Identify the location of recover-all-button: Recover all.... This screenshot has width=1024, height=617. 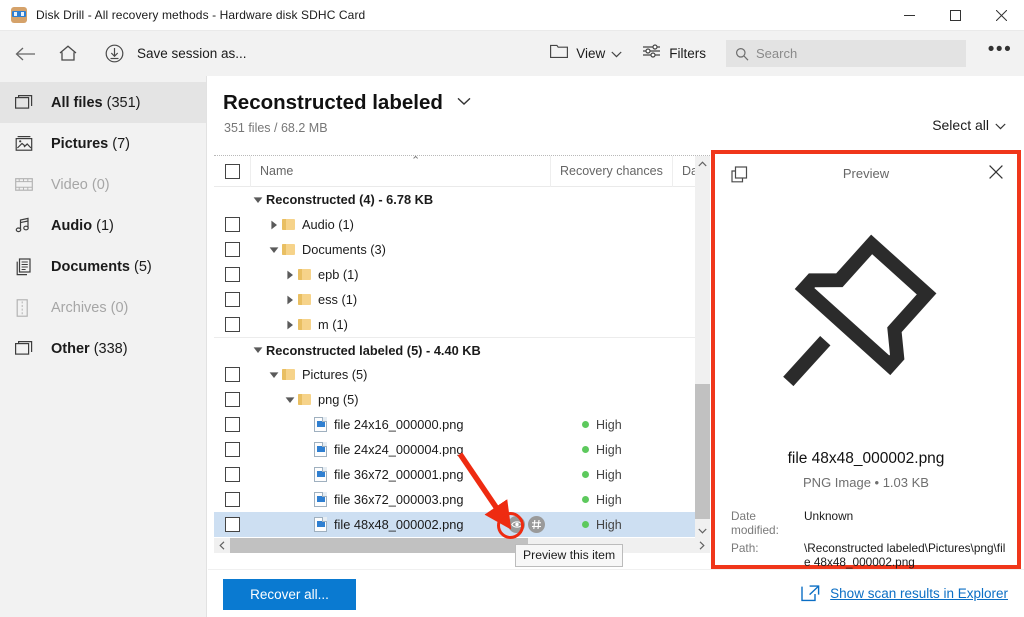
(289, 594).